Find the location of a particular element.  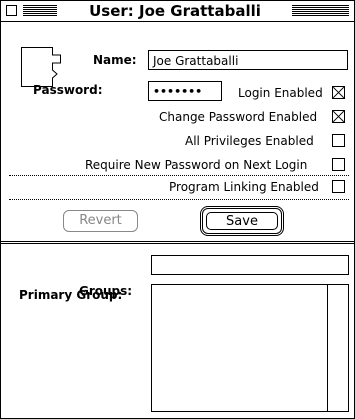

close-box-icon is located at coordinates (11, 10).